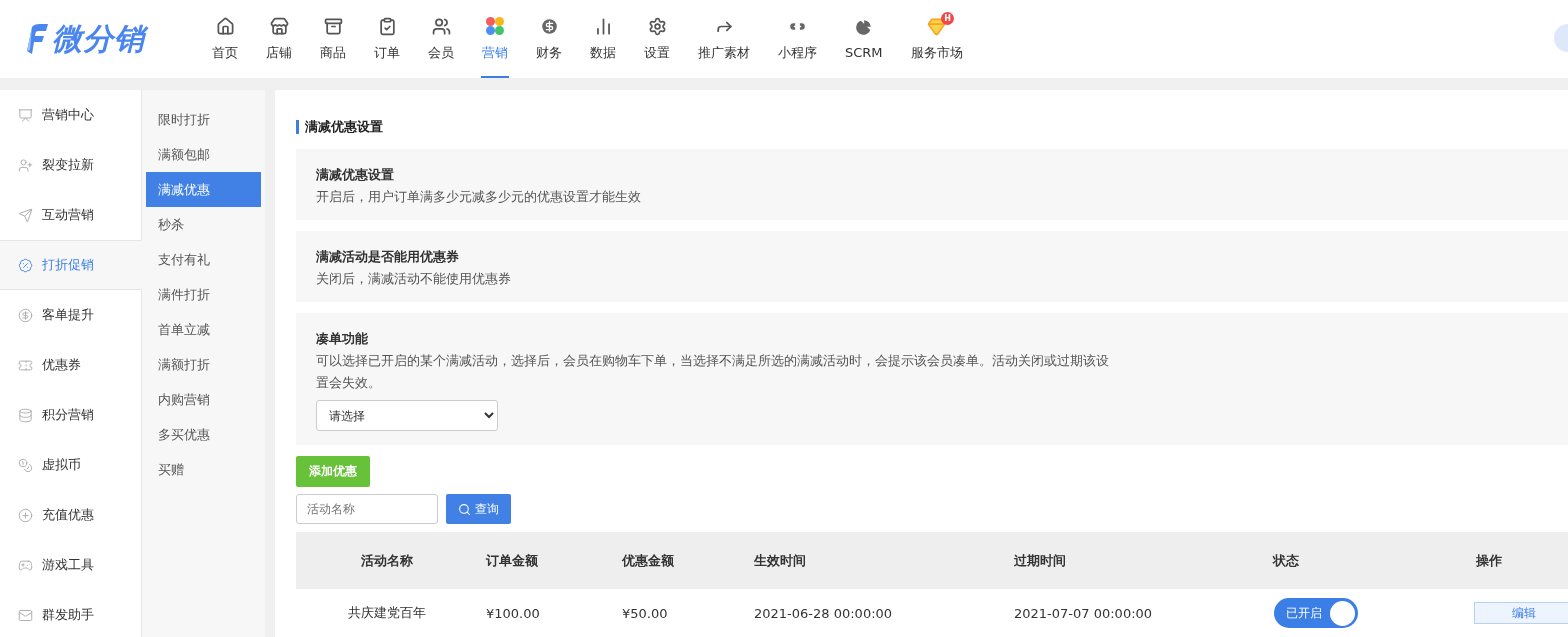 The image size is (1568, 637). What do you see at coordinates (724, 39) in the screenshot?
I see `nav-tab: 推广素材` at bounding box center [724, 39].